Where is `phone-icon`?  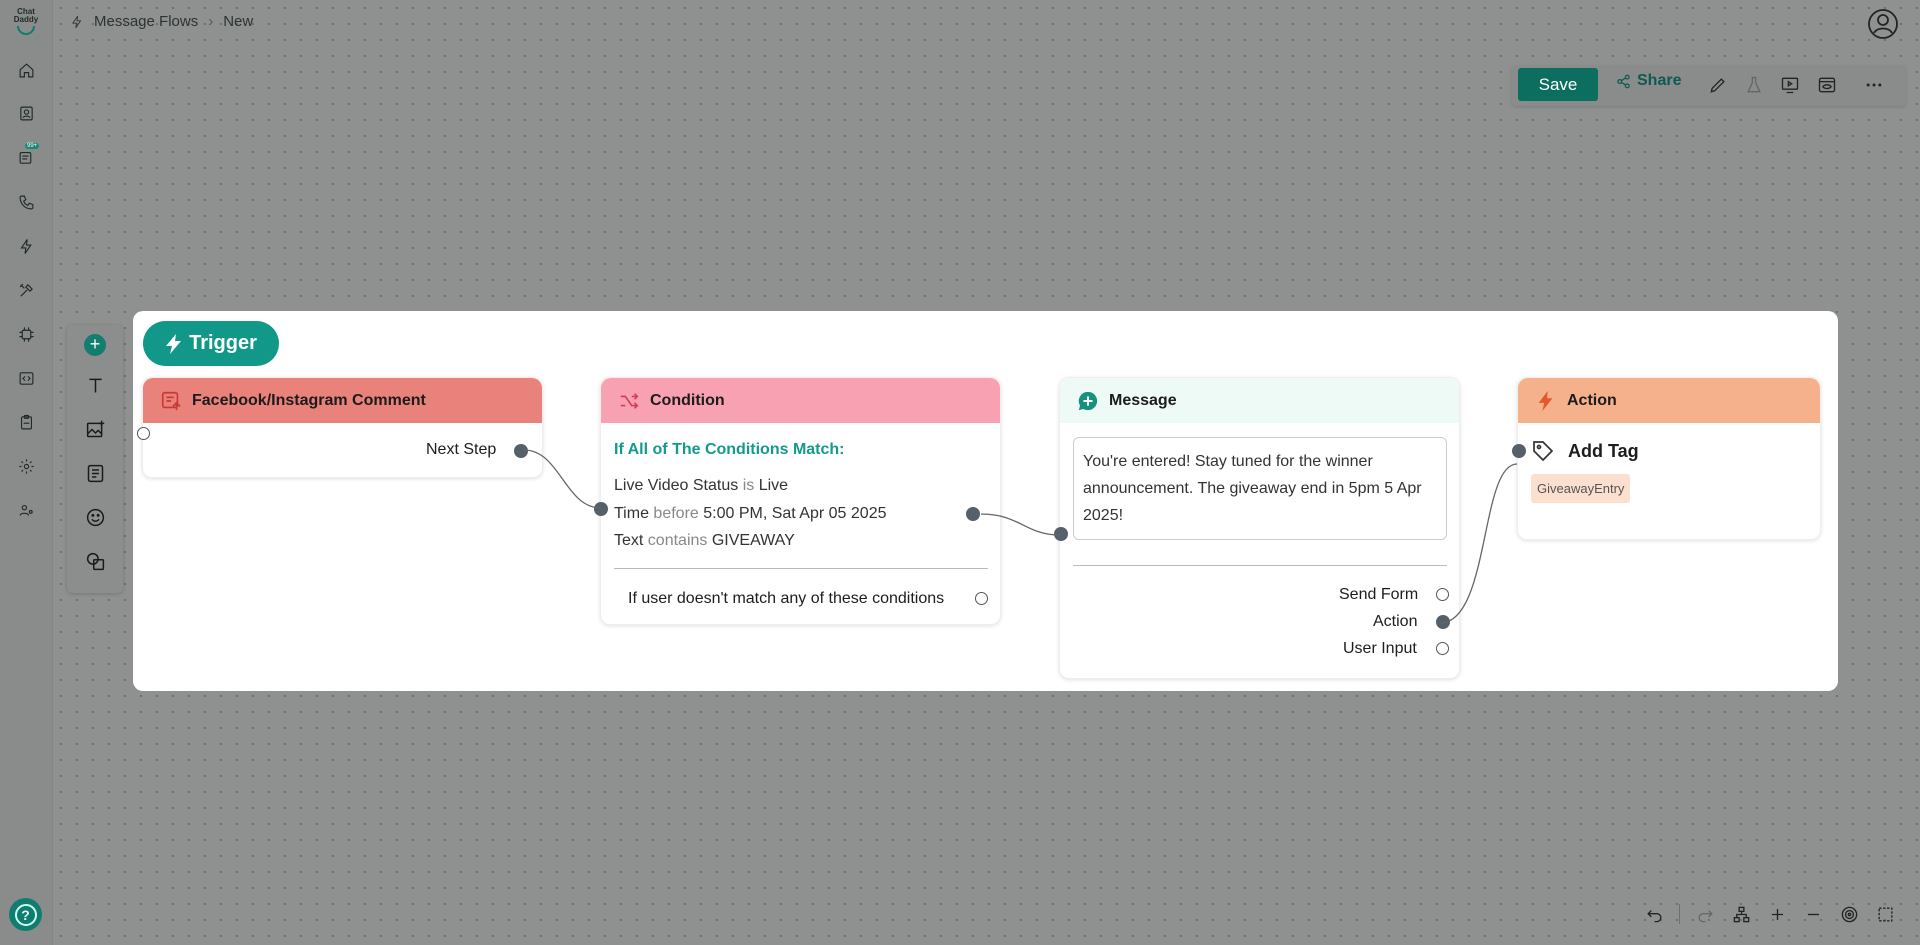
phone-icon is located at coordinates (26, 202).